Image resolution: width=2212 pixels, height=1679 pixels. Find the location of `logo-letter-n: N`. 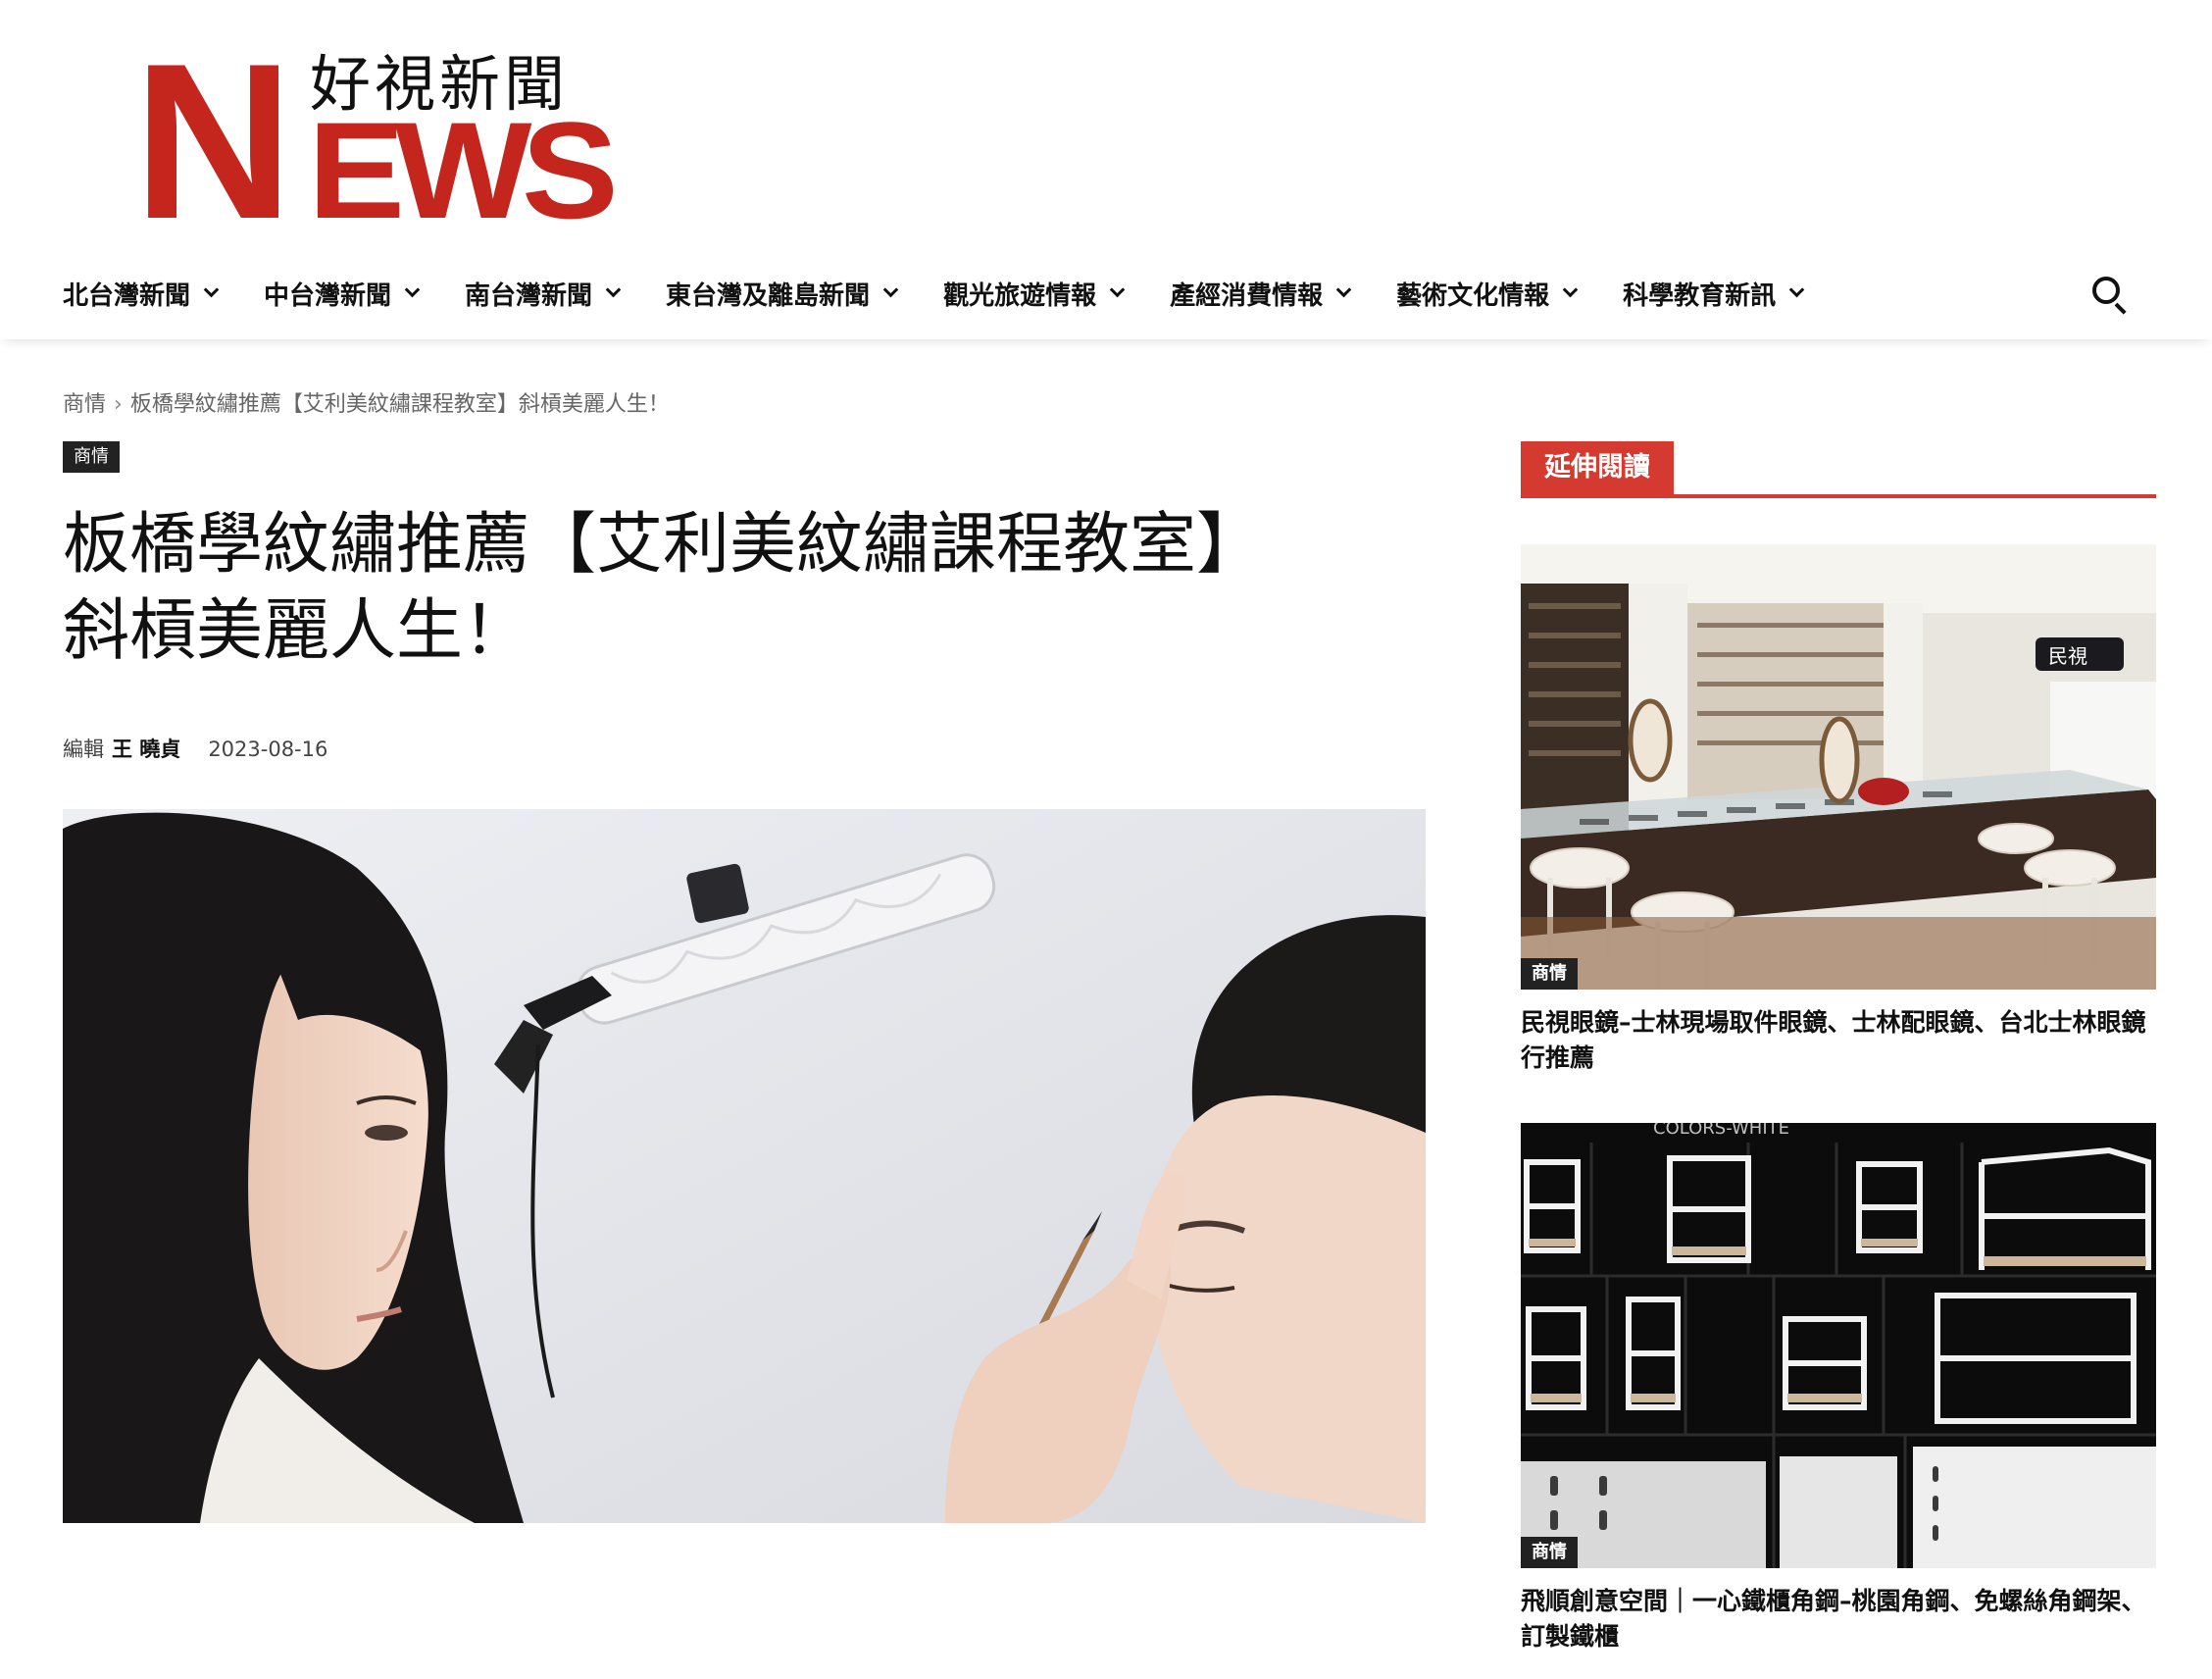

logo-letter-n: N is located at coordinates (213, 141).